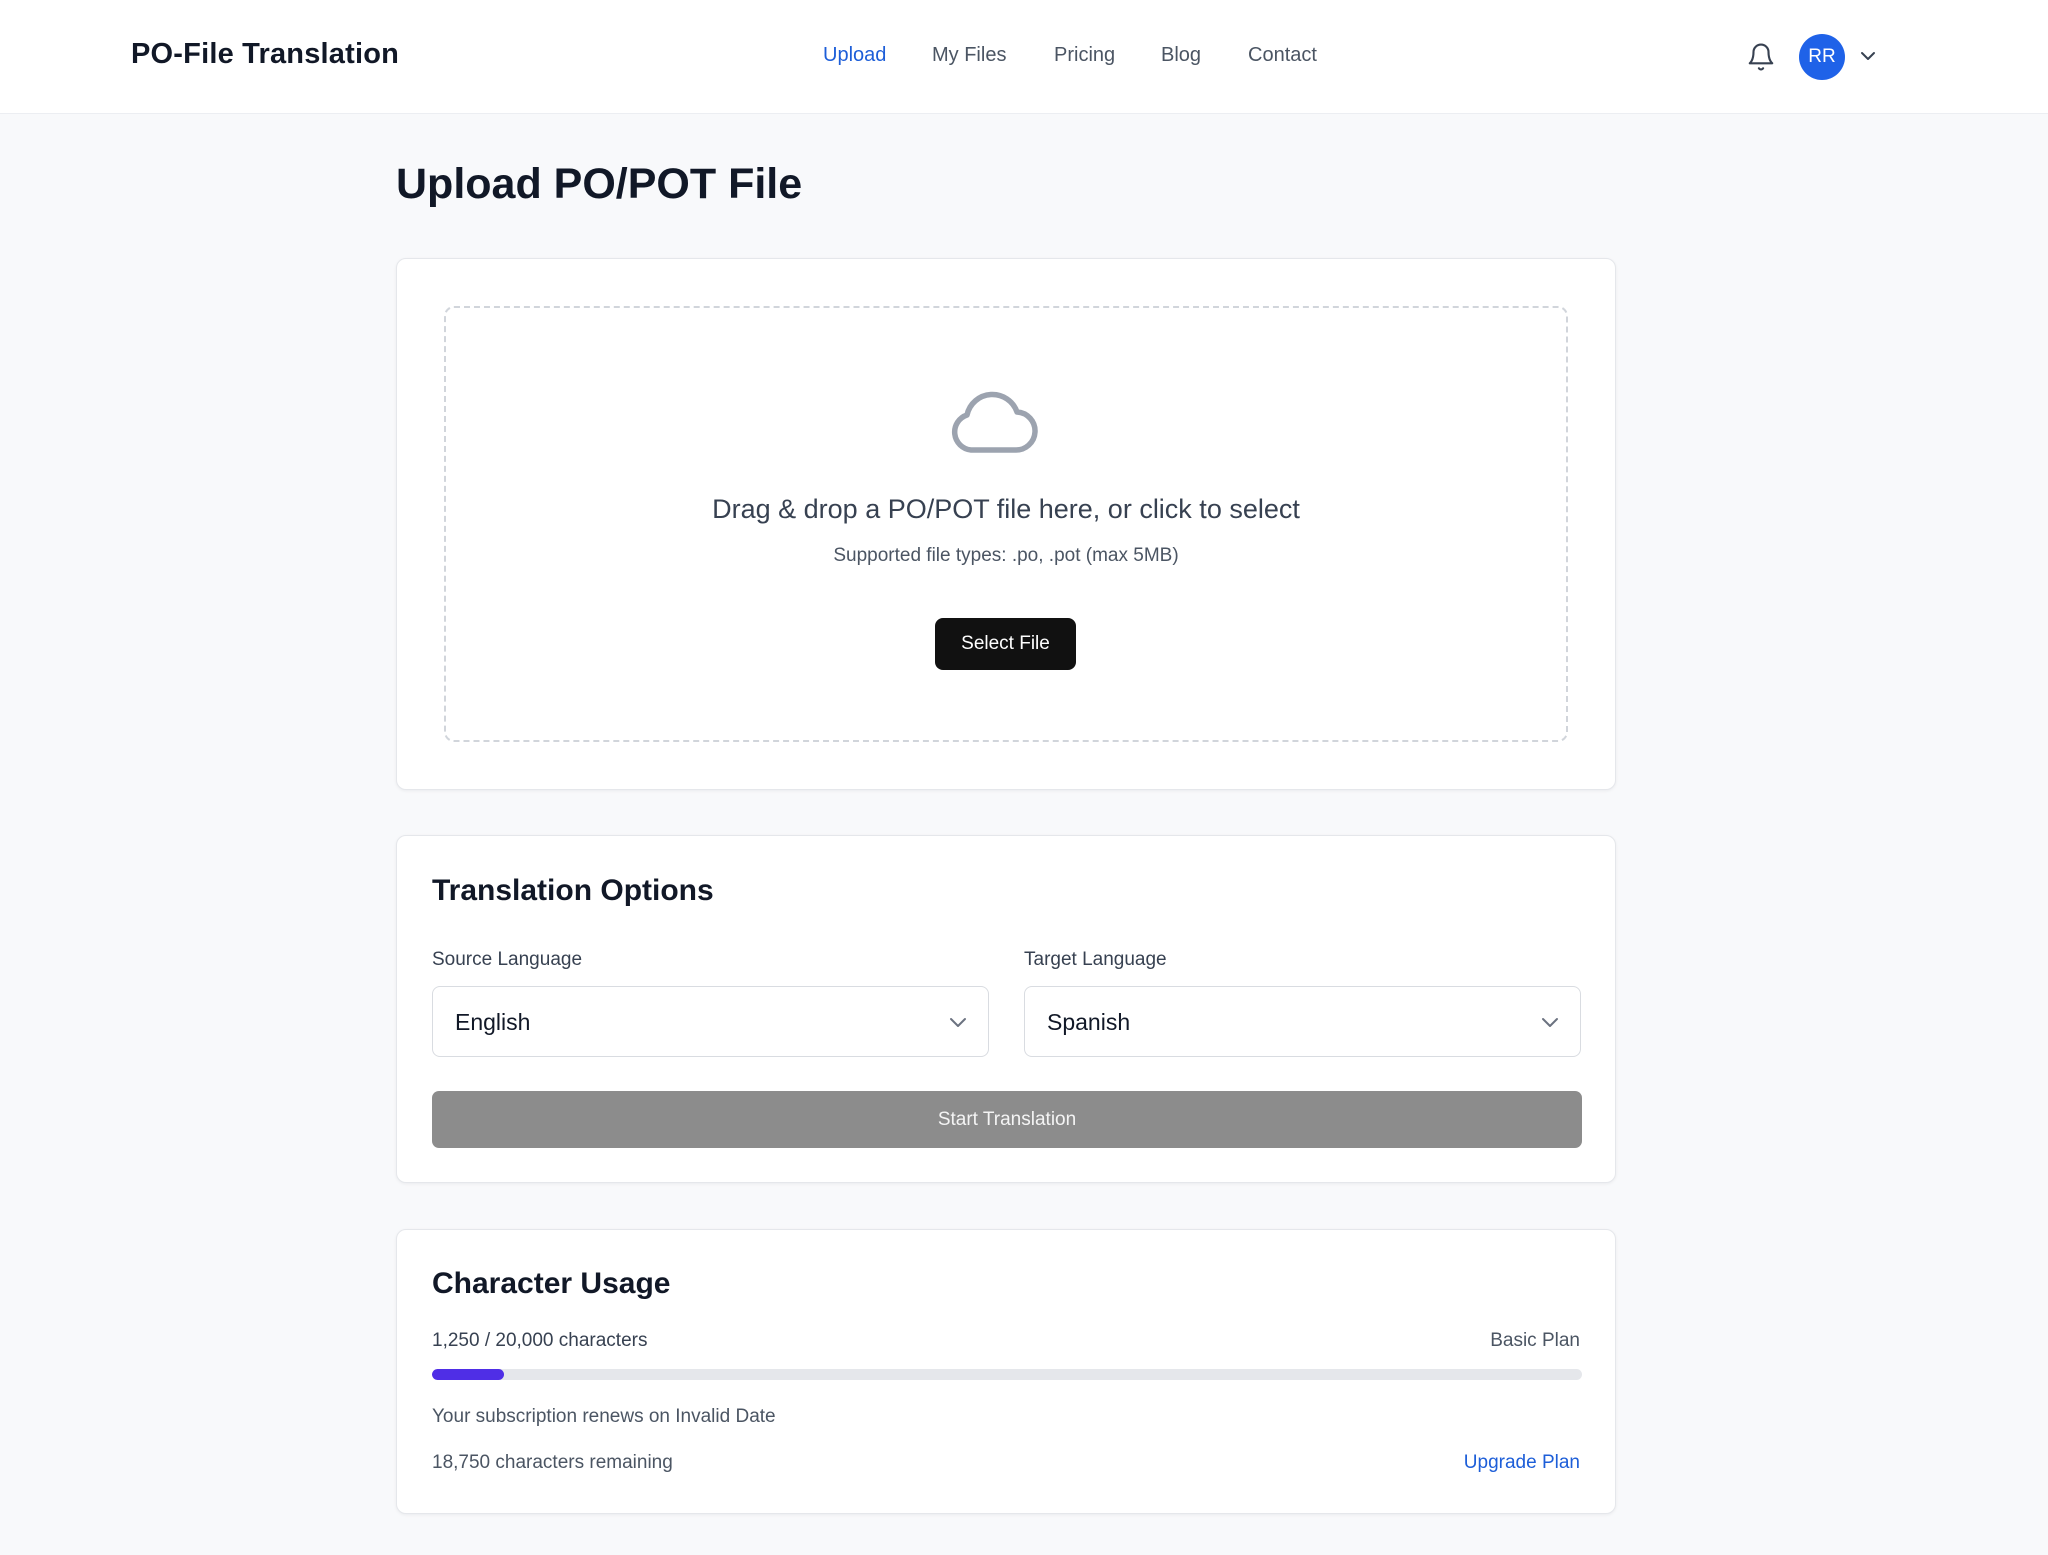 The width and height of the screenshot is (2048, 1555). What do you see at coordinates (1005, 644) in the screenshot?
I see `select-file-button: Select File` at bounding box center [1005, 644].